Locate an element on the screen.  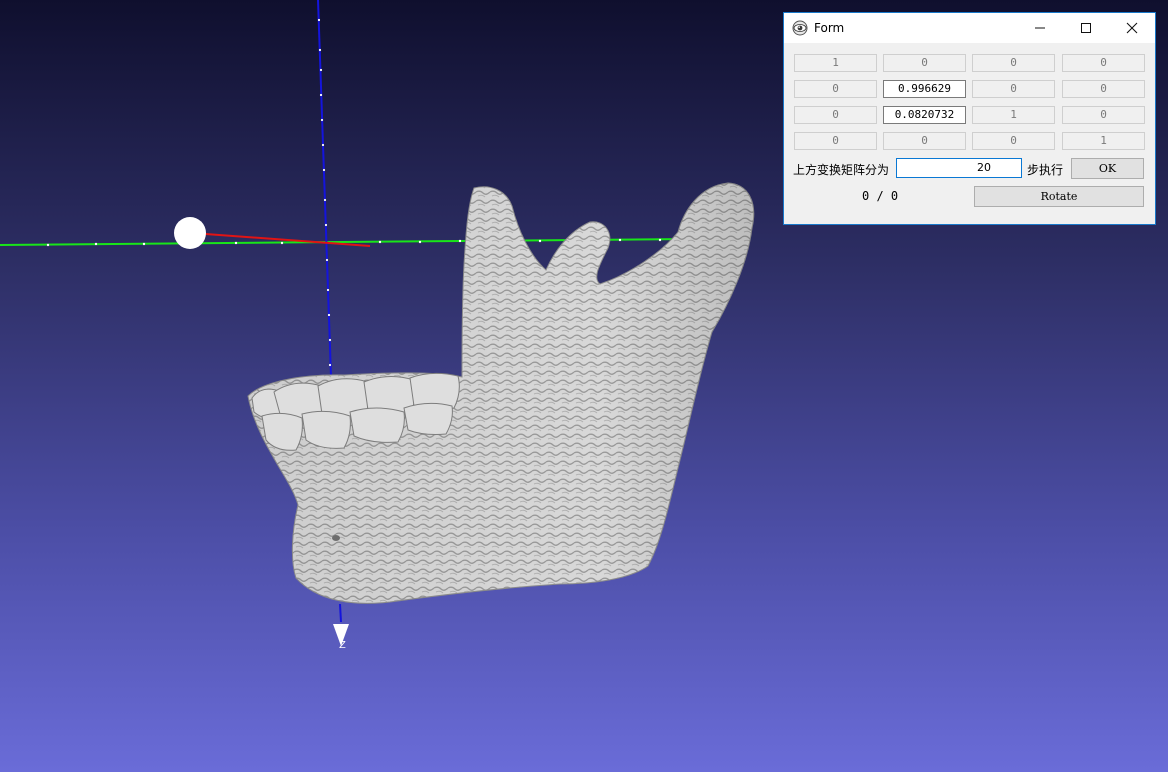
steps-input: 20 is located at coordinates (959, 168).